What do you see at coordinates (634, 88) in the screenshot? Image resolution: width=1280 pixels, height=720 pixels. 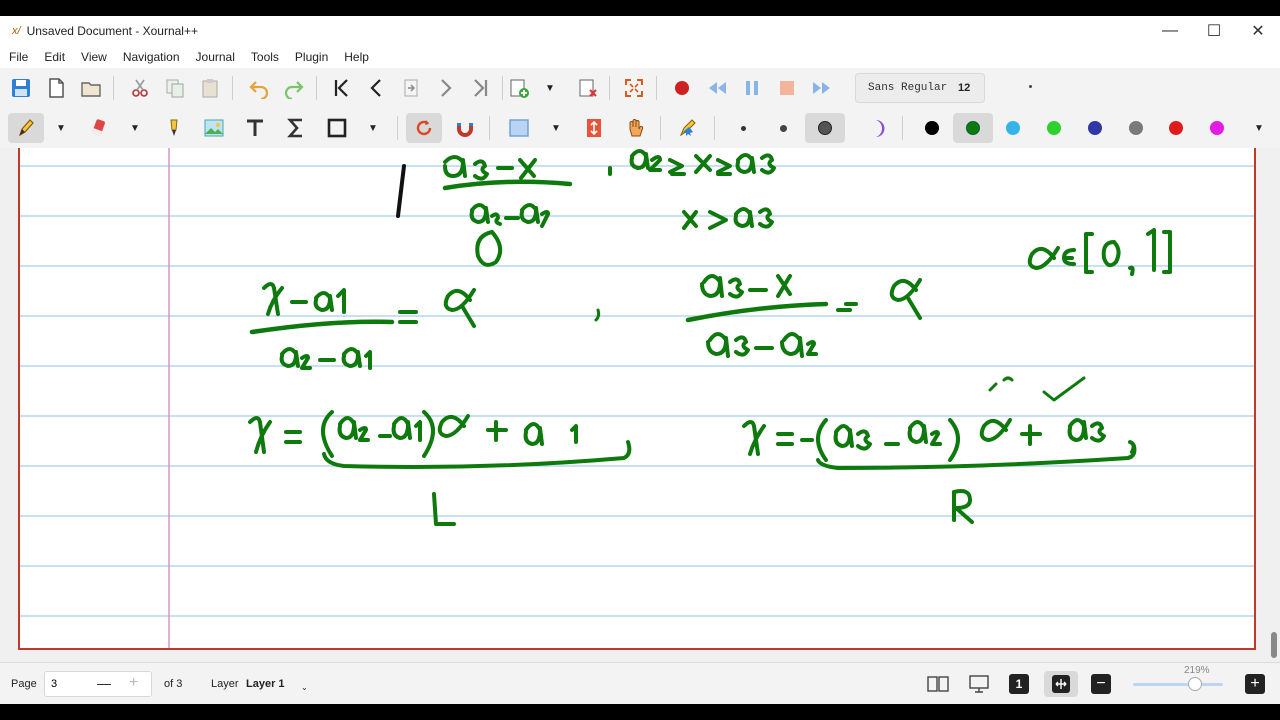 I see `fullscreen-icon` at bounding box center [634, 88].